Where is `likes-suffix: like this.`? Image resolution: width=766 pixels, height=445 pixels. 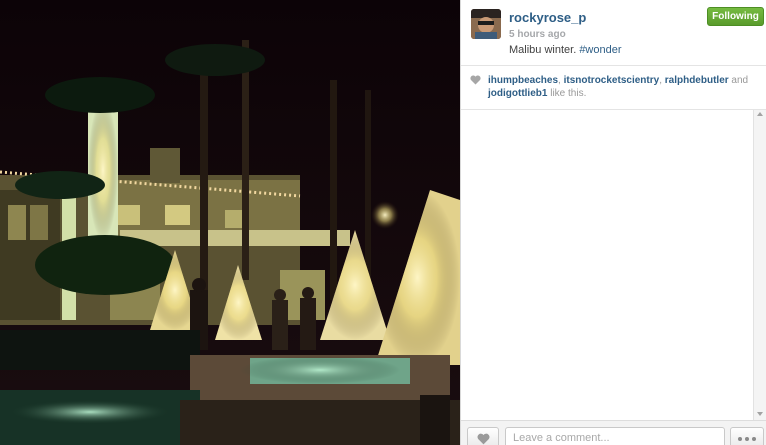
likes-suffix: like this. is located at coordinates (567, 93).